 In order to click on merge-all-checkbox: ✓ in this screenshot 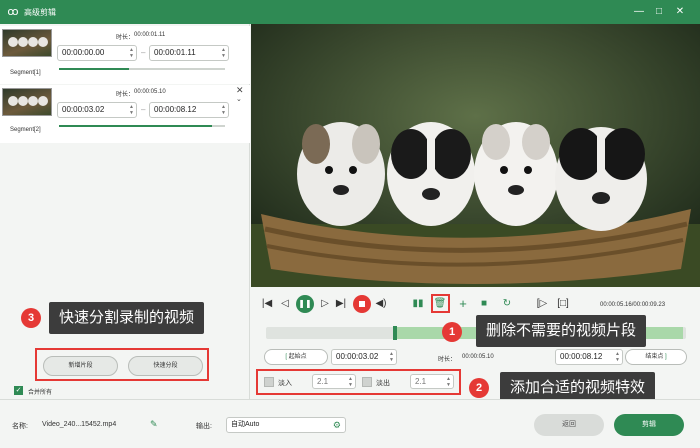, I will do `click(18, 390)`.